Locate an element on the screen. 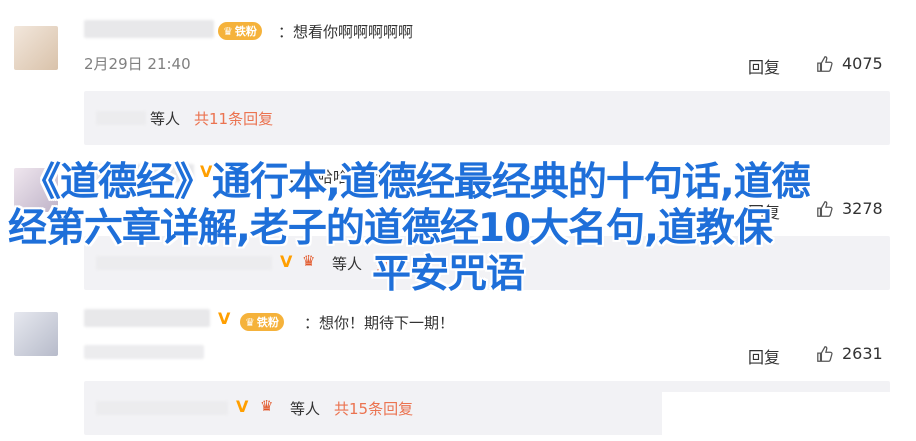 The height and width of the screenshot is (441, 916). reply-summary: 等人 共11条回复 is located at coordinates (487, 118).